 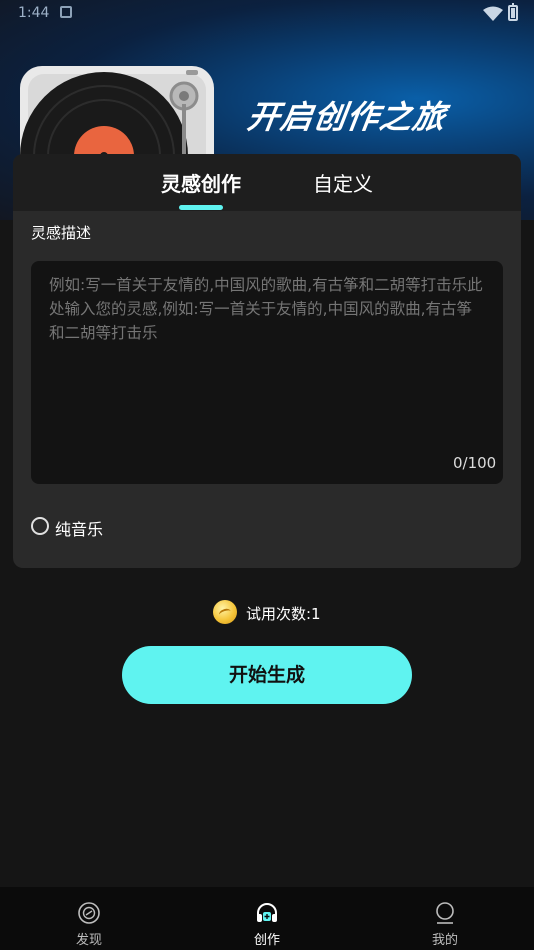 What do you see at coordinates (201, 182) in the screenshot?
I see `tab-inspiration: 灵感创作` at bounding box center [201, 182].